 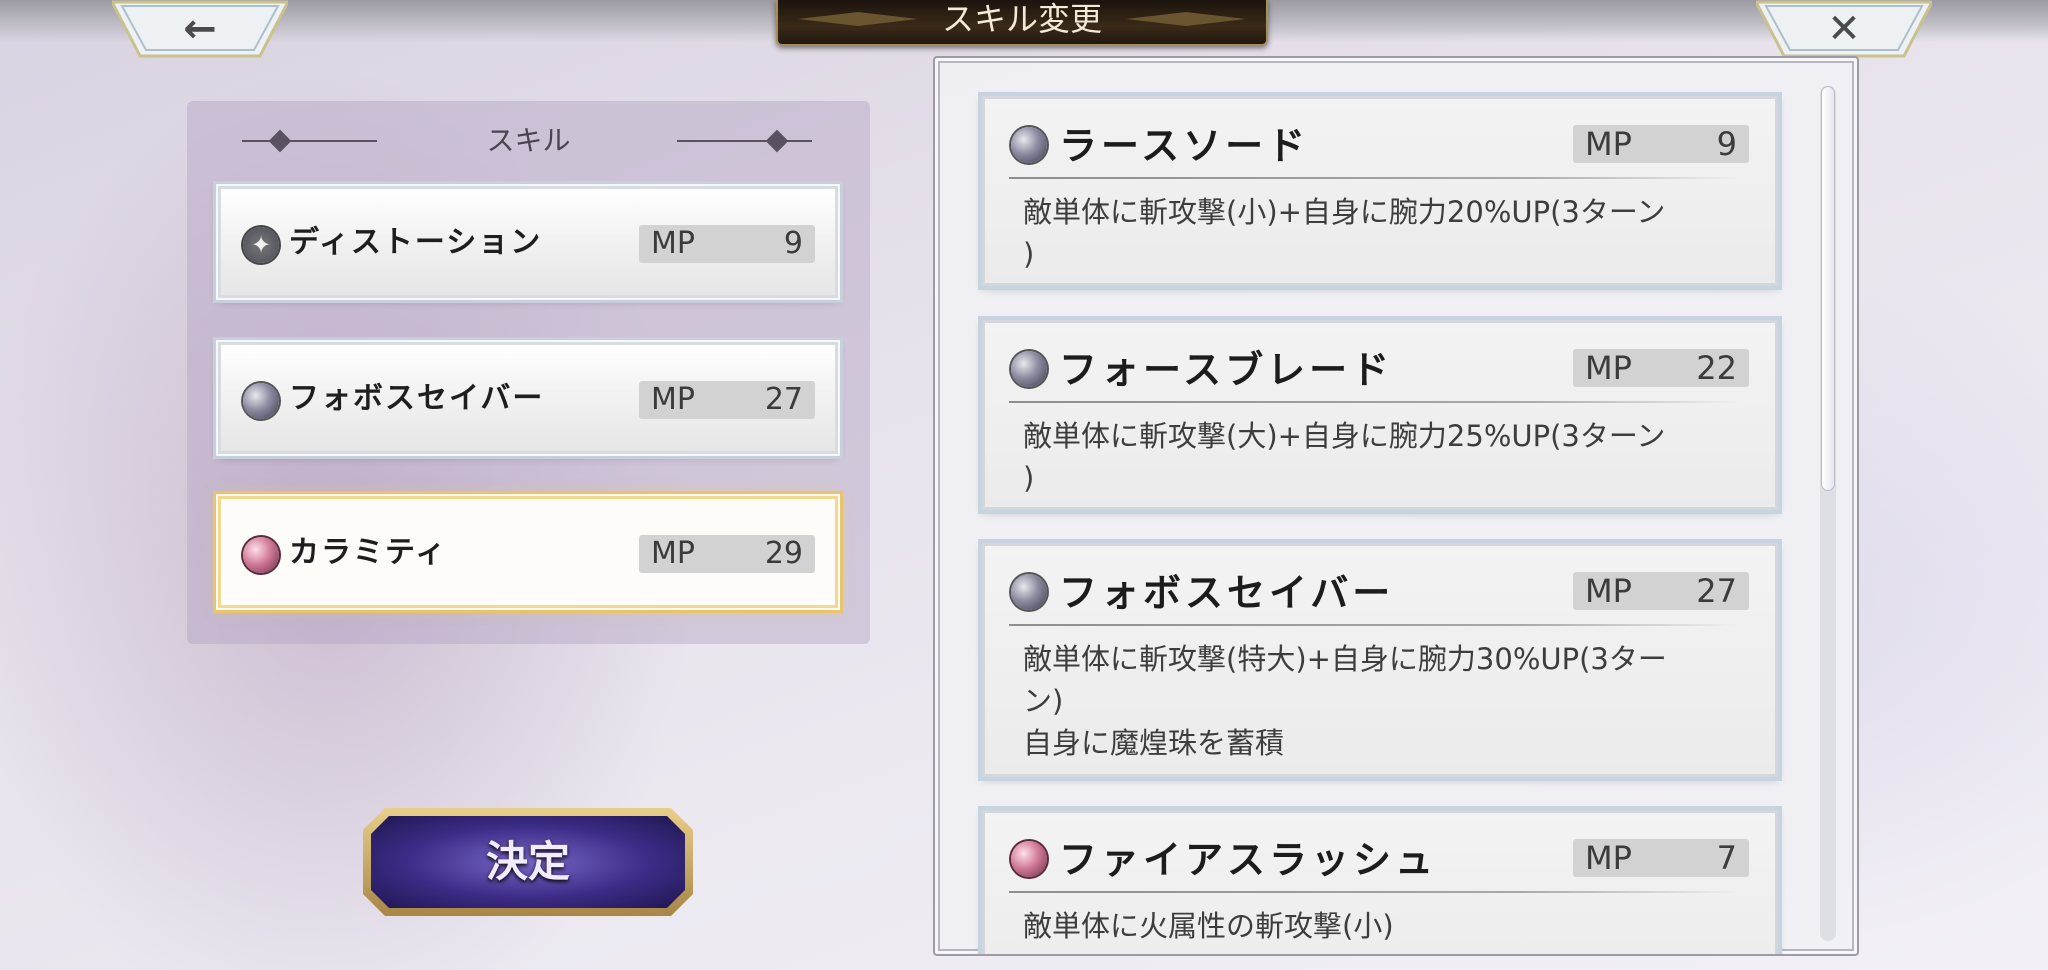 What do you see at coordinates (1716, 368) in the screenshot?
I see `mp-value: 22` at bounding box center [1716, 368].